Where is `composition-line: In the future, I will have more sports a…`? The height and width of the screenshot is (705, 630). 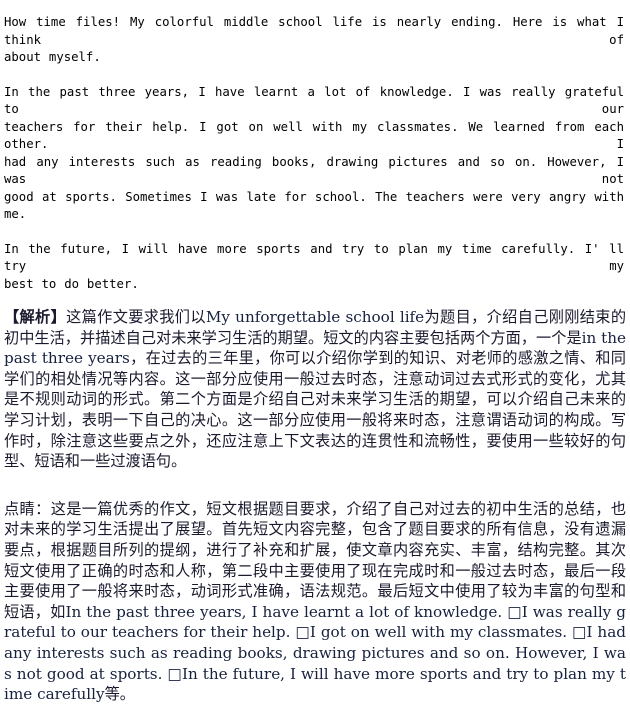 composition-line: In the future, I will have more sports a… is located at coordinates (314, 257).